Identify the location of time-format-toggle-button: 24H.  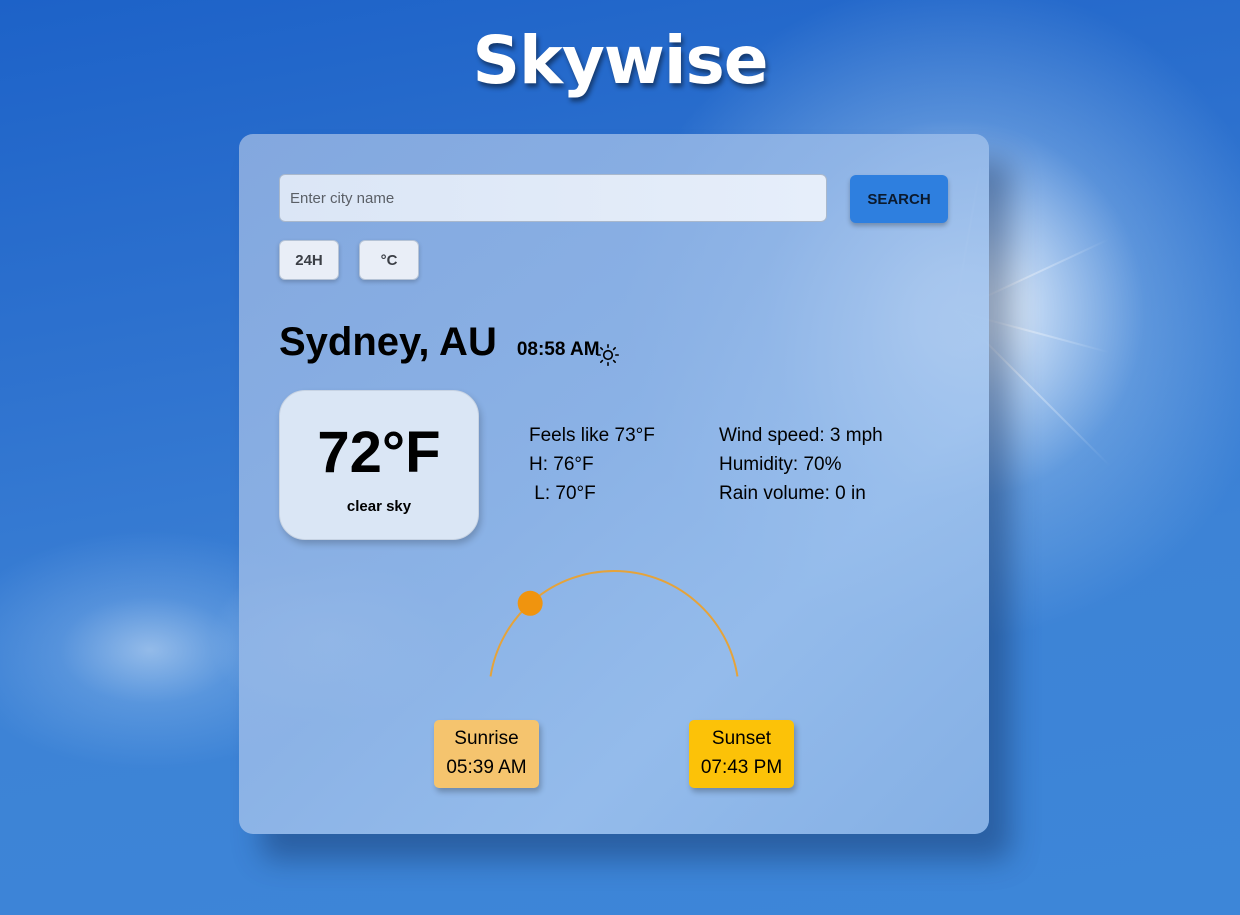
(309, 260).